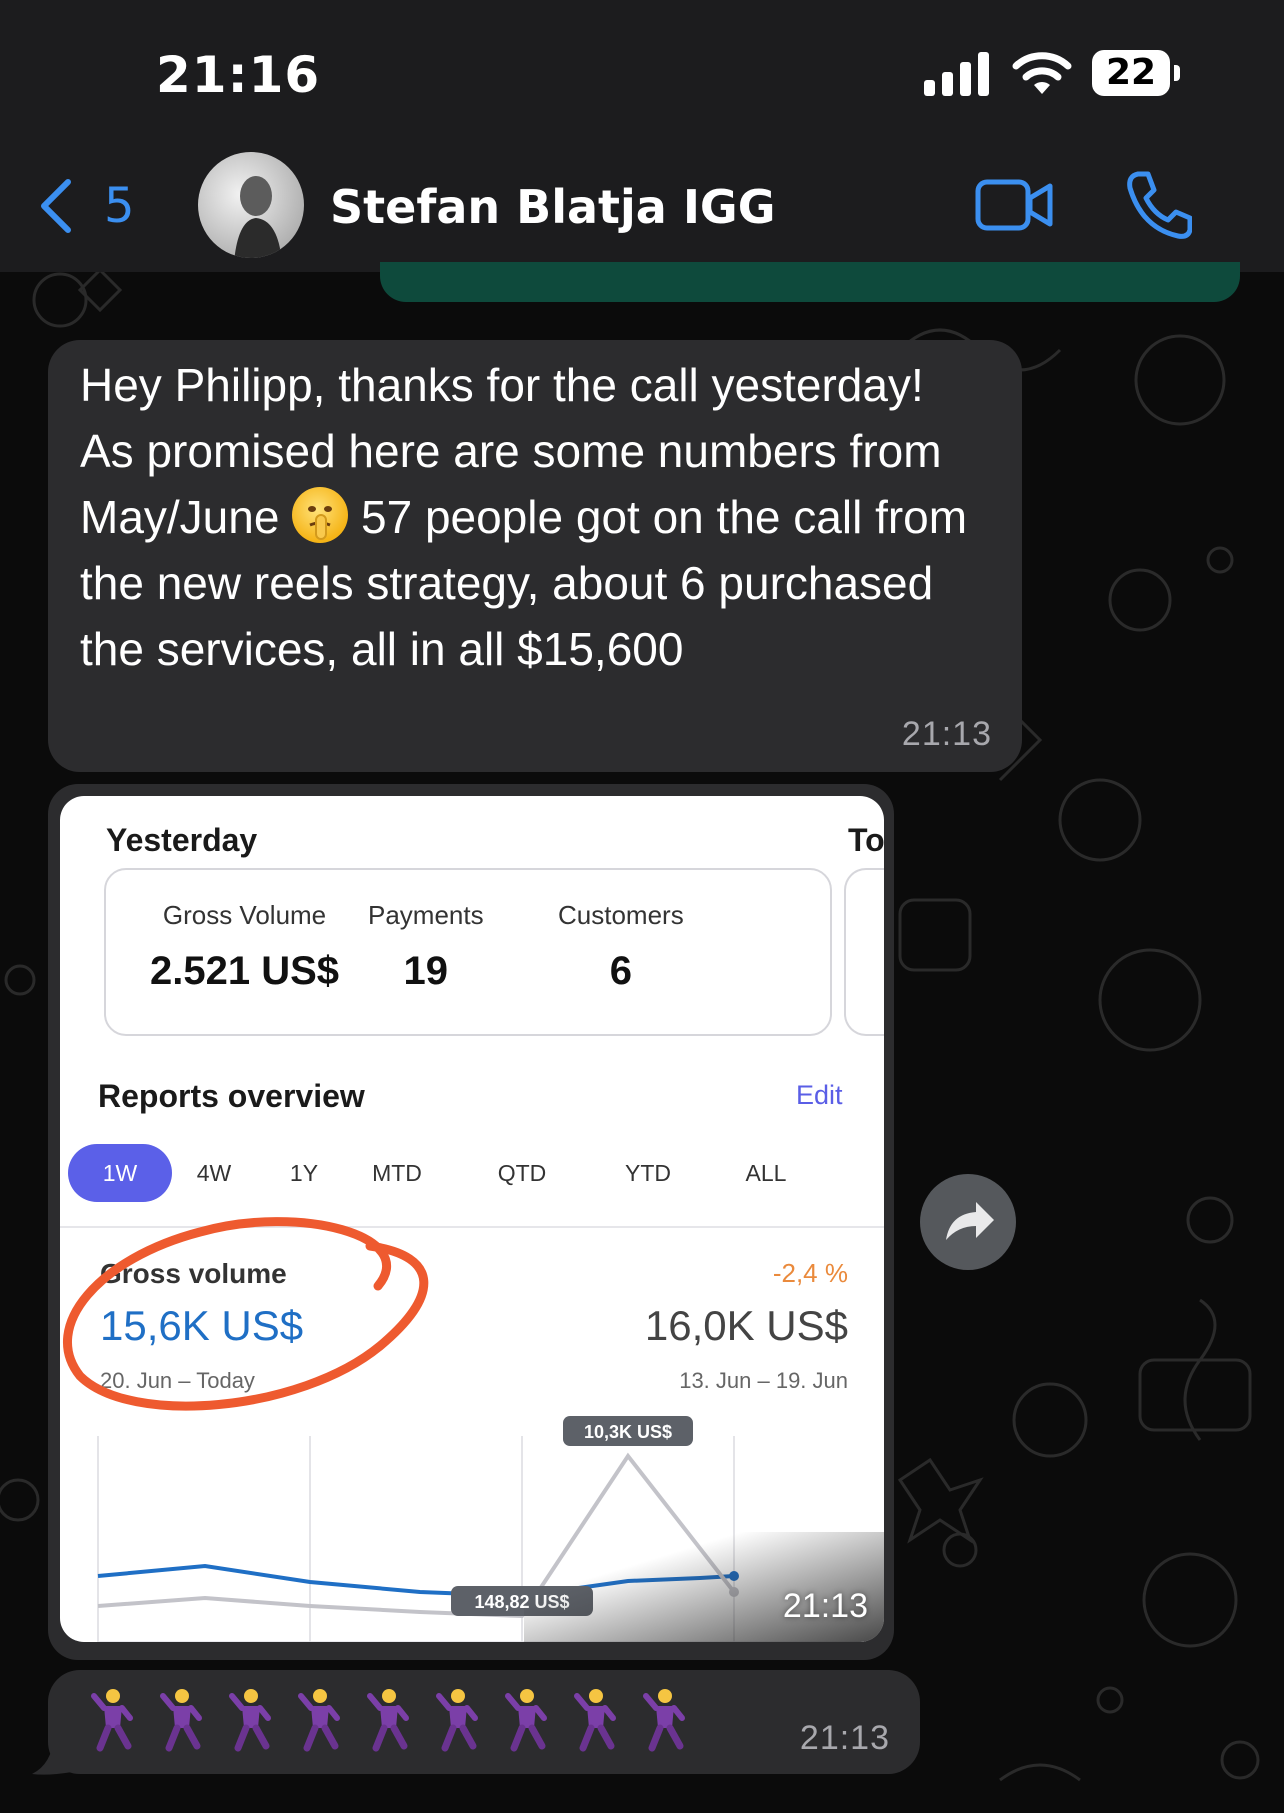 This screenshot has height=1813, width=1284. I want to click on image-time: 21:13, so click(825, 1606).